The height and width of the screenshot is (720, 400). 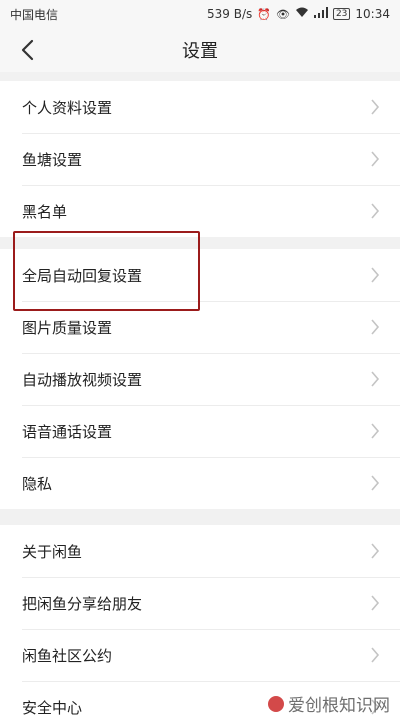 I want to click on settings-item-label: 安全中心, so click(x=52, y=707).